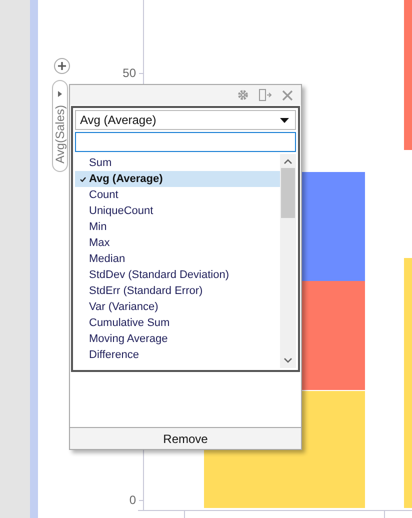  What do you see at coordinates (288, 261) in the screenshot?
I see `scrollbar` at bounding box center [288, 261].